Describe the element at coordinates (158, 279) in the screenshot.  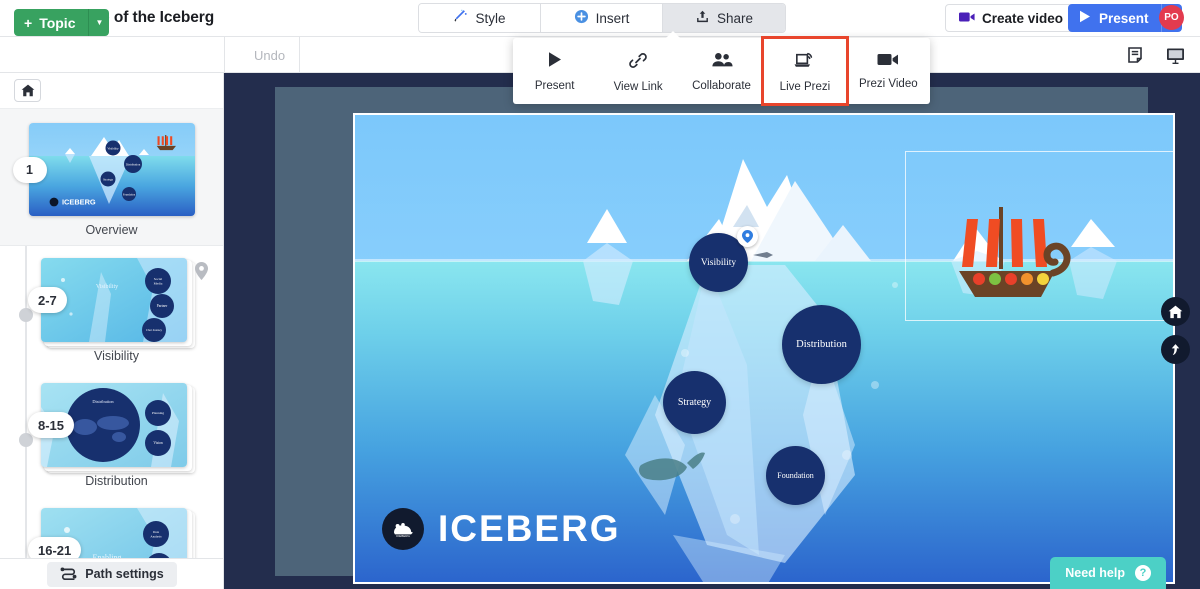
I see `svg-text: Social` at that location.